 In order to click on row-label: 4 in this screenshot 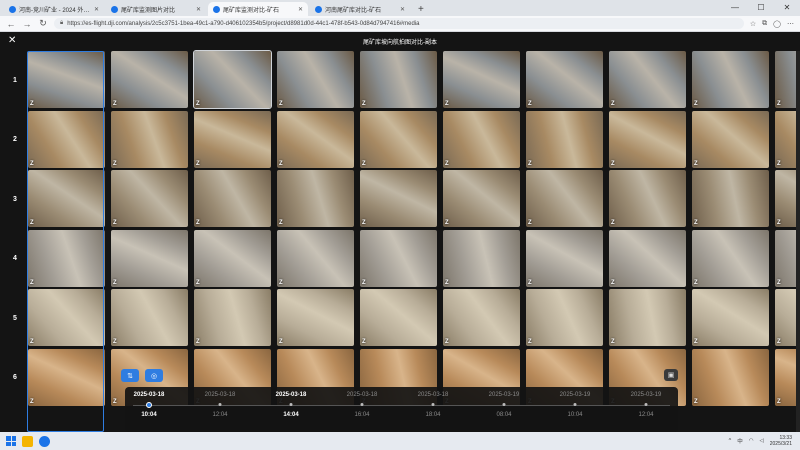, I will do `click(15, 258)`.